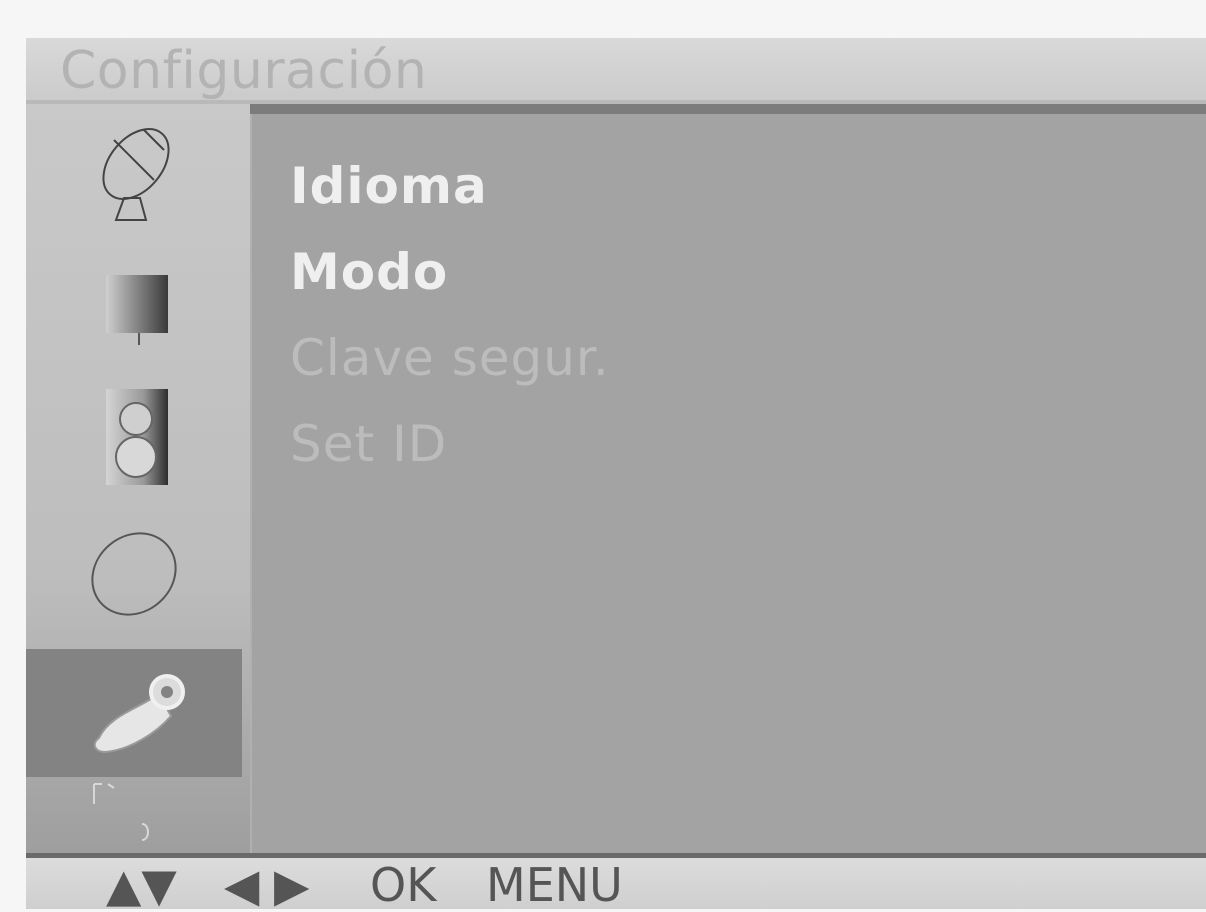 The height and width of the screenshot is (912, 1206). What do you see at coordinates (139, 714) in the screenshot?
I see `setup-key-icon` at bounding box center [139, 714].